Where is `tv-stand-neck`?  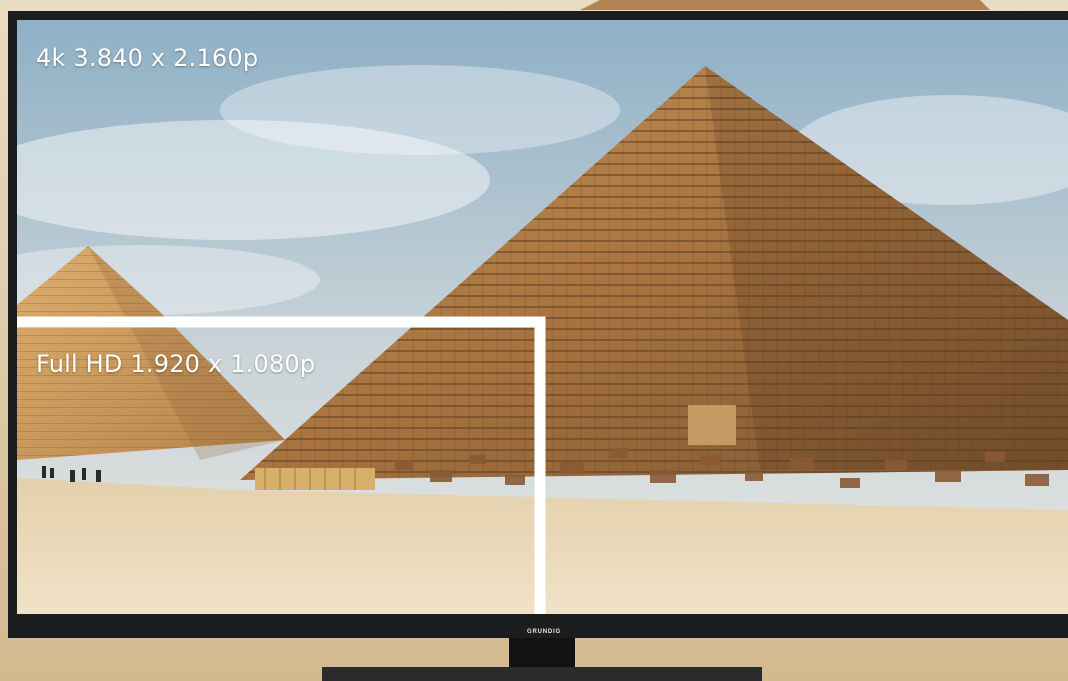 tv-stand-neck is located at coordinates (542, 655).